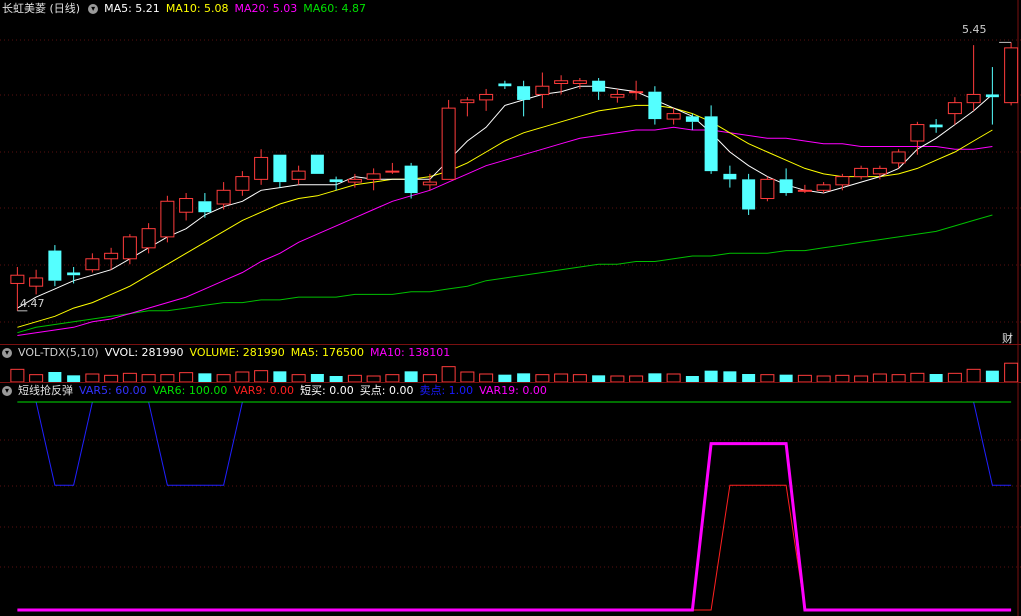 The width and height of the screenshot is (1021, 616). Describe the element at coordinates (410, 352) in the screenshot. I see `vol-ma10-label: MA10: 138101` at that location.